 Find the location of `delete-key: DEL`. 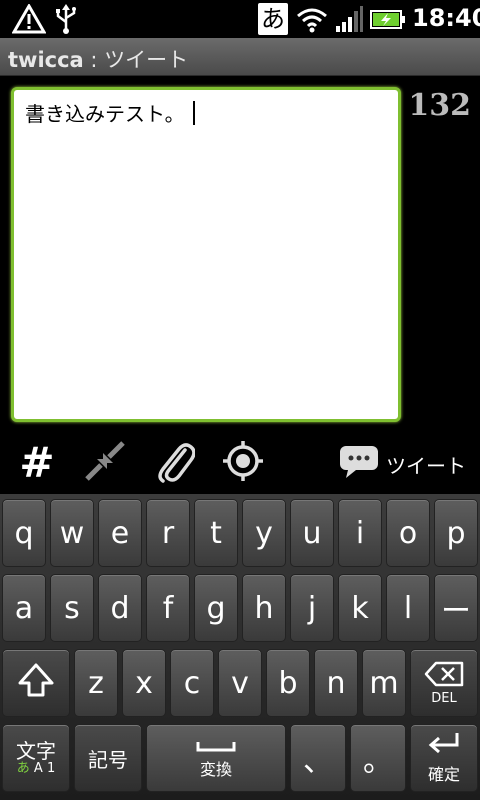

delete-key: DEL is located at coordinates (444, 683).